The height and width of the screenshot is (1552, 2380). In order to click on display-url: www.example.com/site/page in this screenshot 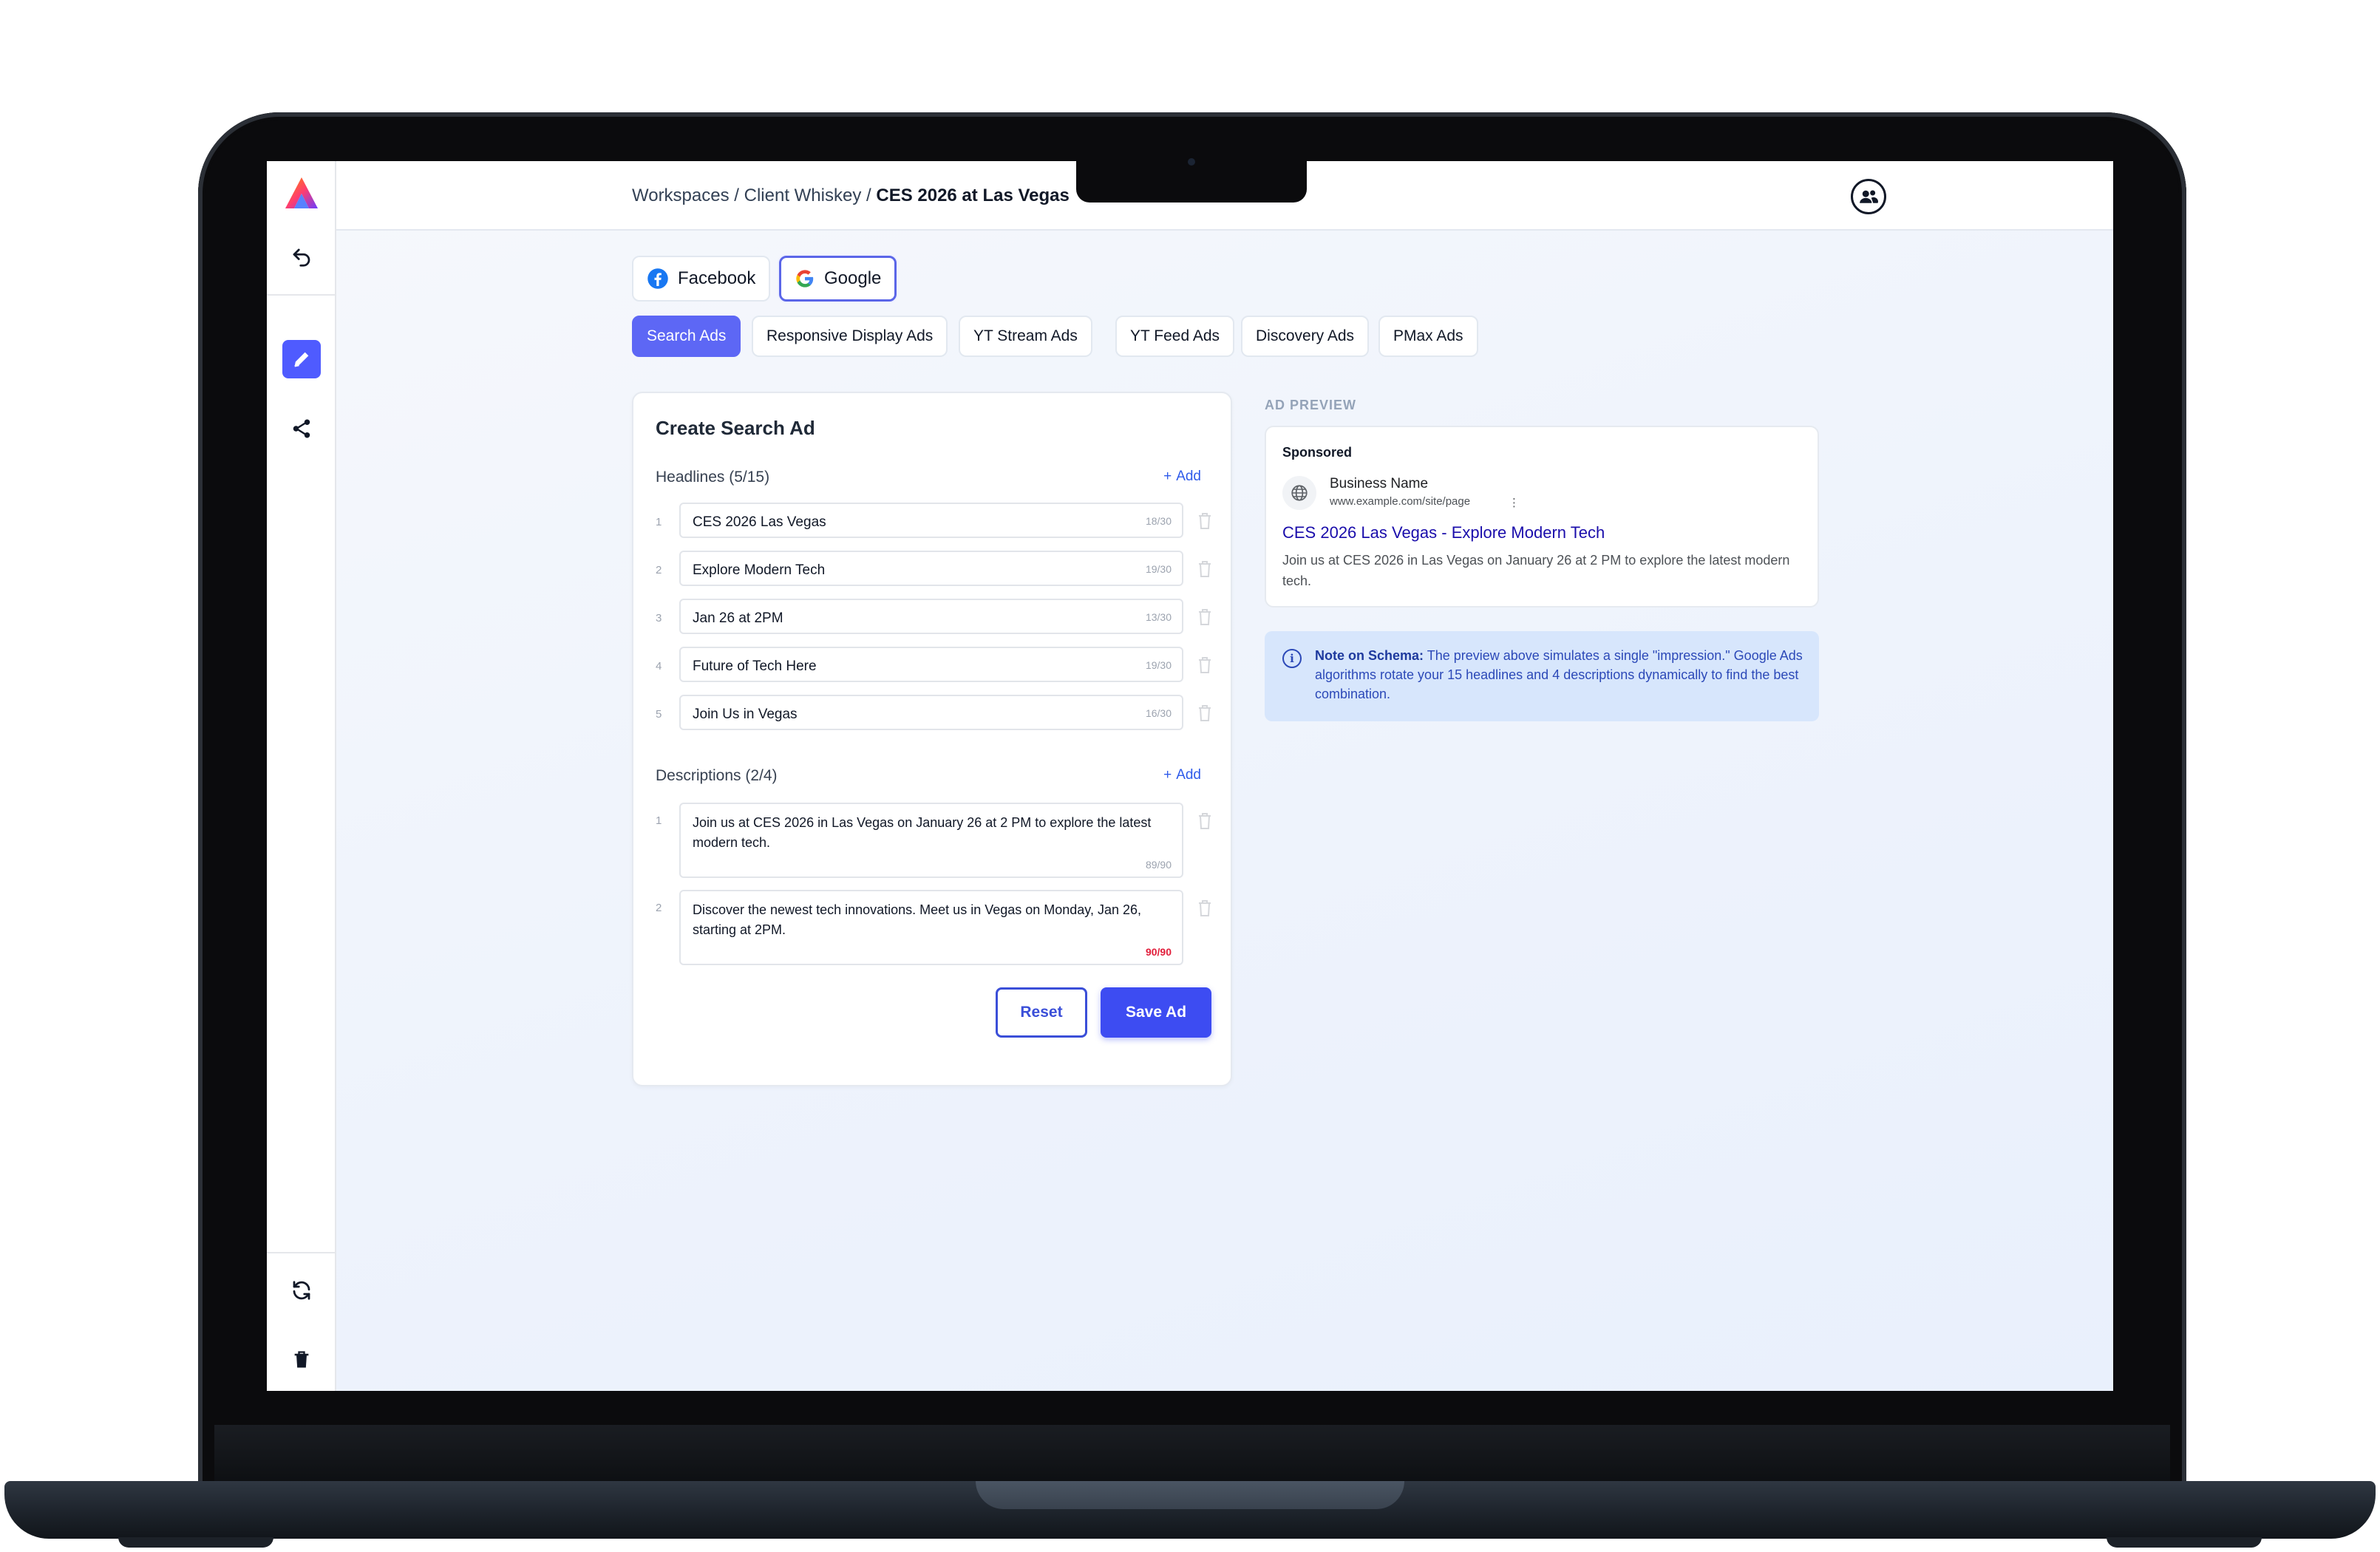, I will do `click(1400, 501)`.